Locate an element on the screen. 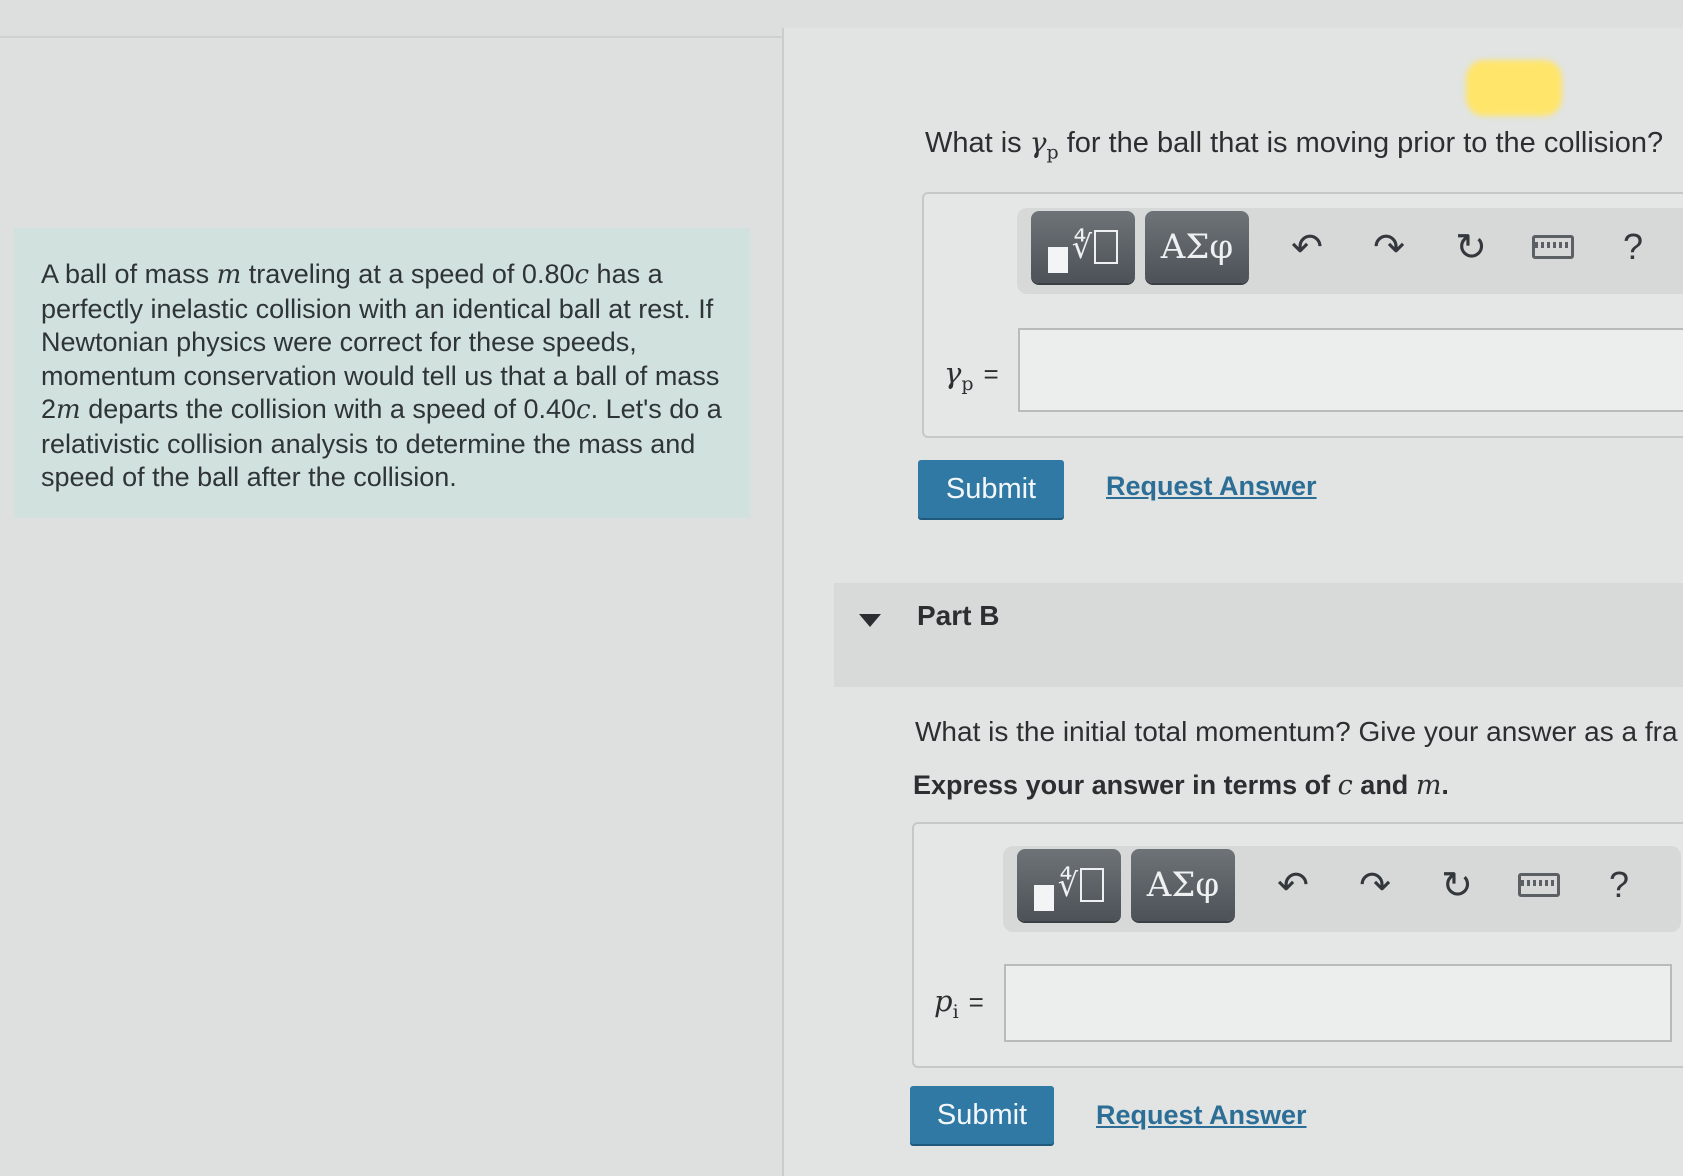 This screenshot has width=1683, height=1176. gamma-var: γ is located at coordinates (1038, 142).